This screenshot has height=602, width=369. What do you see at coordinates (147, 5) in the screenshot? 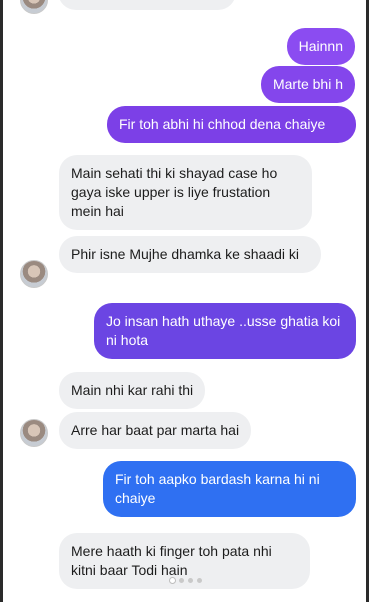
I see `incoming-message-partial` at bounding box center [147, 5].